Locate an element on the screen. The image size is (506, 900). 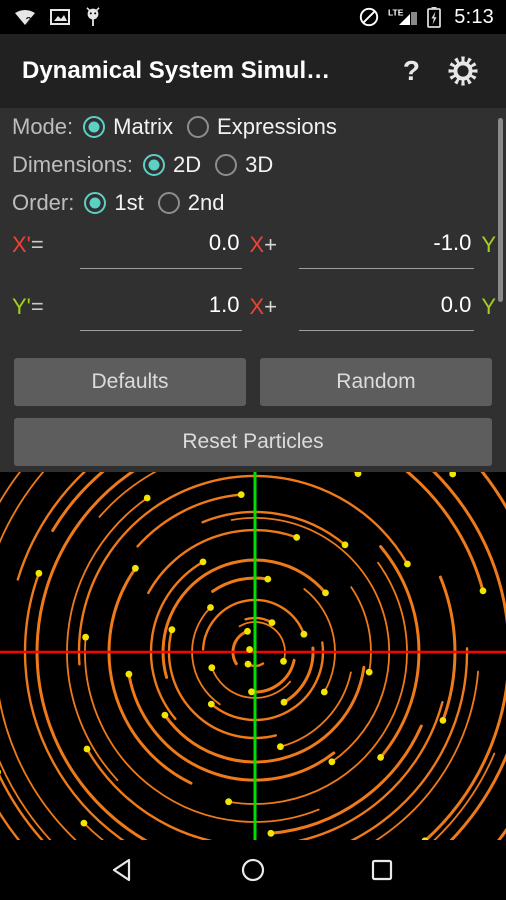
equation-y-coeff-x-value: 1.0 is located at coordinates (224, 304).